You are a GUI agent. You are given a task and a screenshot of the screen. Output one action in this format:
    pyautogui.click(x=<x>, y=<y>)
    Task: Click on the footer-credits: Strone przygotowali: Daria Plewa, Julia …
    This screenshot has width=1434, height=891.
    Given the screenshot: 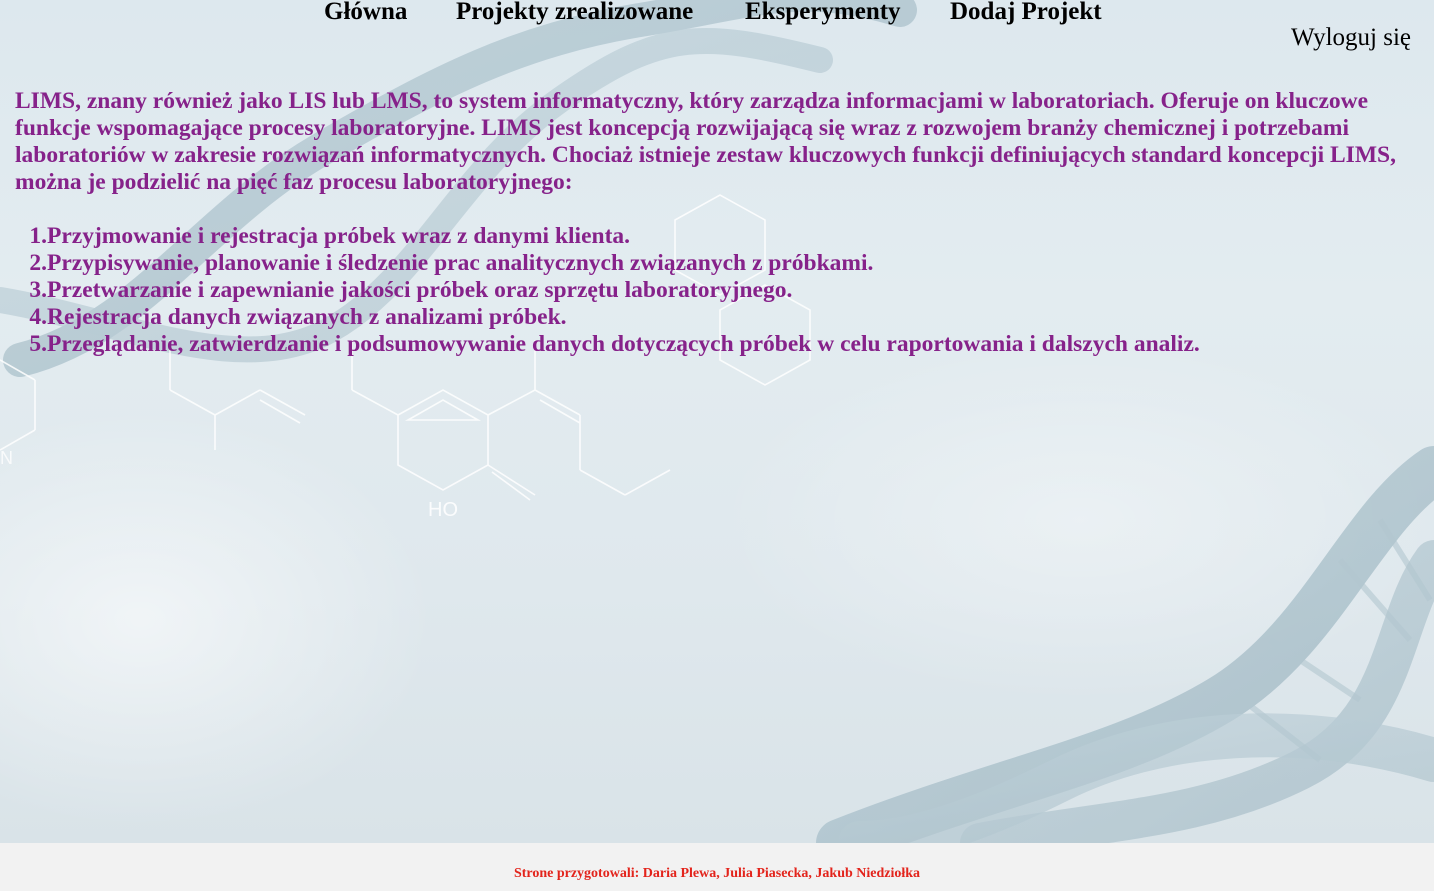 What is the action you would take?
    pyautogui.click(x=717, y=873)
    